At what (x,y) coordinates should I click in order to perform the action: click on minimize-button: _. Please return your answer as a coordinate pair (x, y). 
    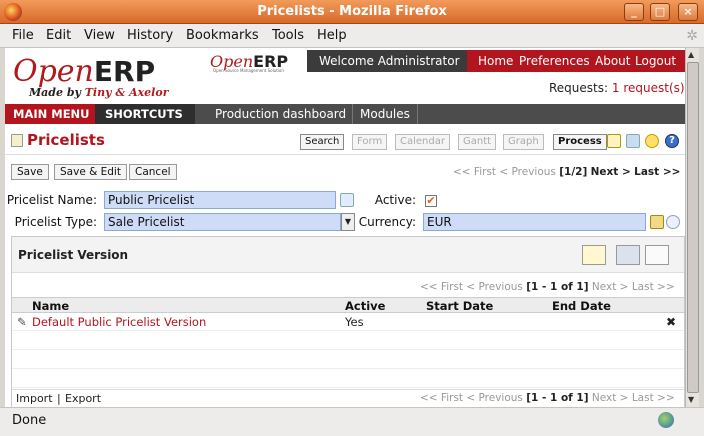
    Looking at the image, I should click on (634, 12).